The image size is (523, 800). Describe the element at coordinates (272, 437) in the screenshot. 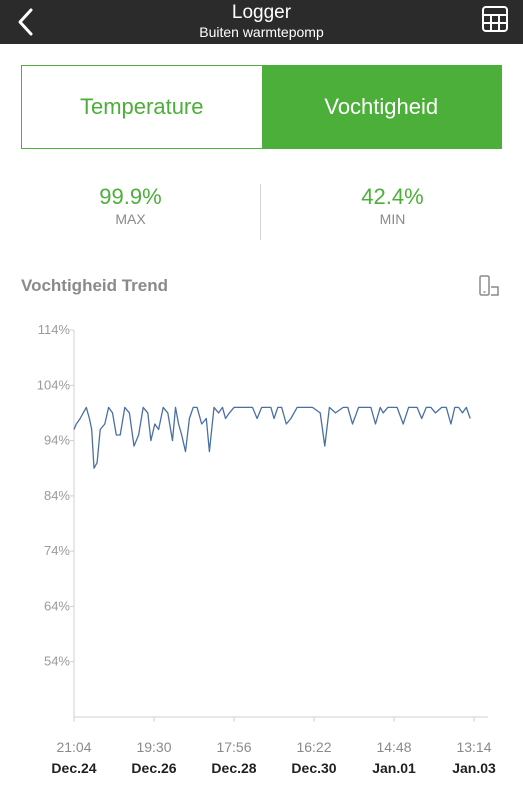

I see `humidity-series-line` at that location.